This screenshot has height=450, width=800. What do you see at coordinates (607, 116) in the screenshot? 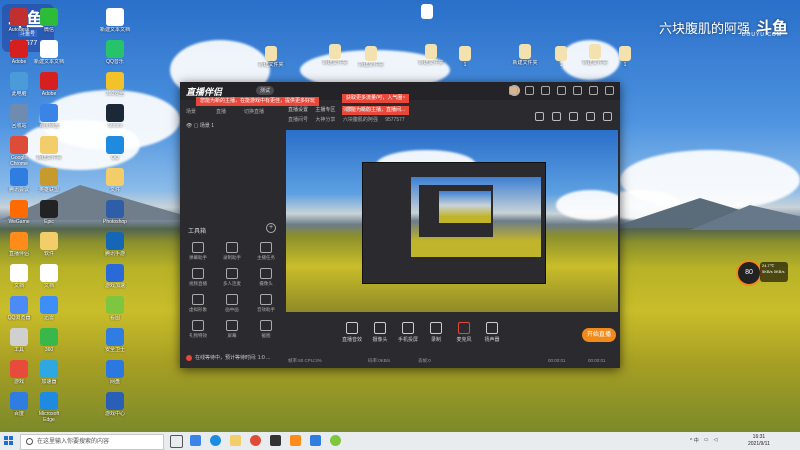
I see `share-icon` at bounding box center [607, 116].